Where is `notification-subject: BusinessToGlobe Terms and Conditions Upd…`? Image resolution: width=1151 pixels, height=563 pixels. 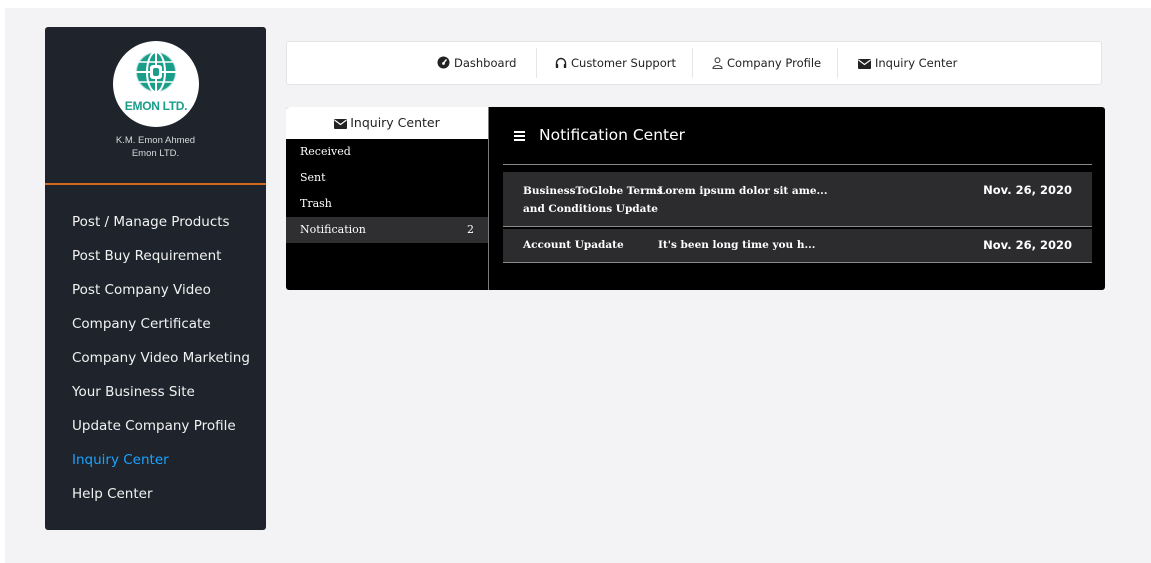
notification-subject: BusinessToGlobe Terms and Conditions Upd… is located at coordinates (593, 200).